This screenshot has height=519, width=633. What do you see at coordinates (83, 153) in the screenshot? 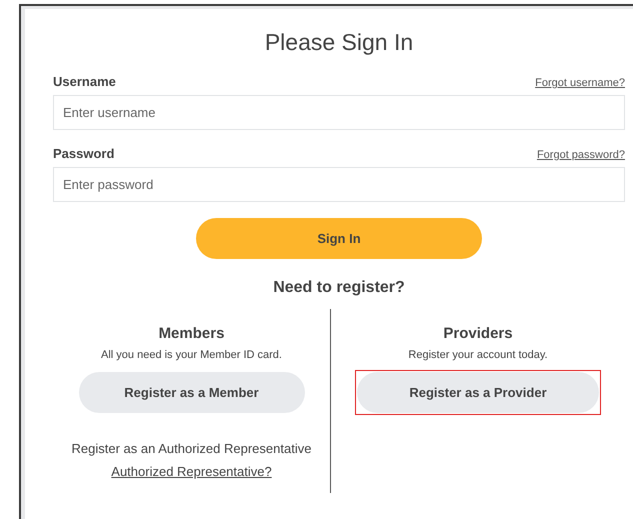
I see `field-label: Password` at bounding box center [83, 153].